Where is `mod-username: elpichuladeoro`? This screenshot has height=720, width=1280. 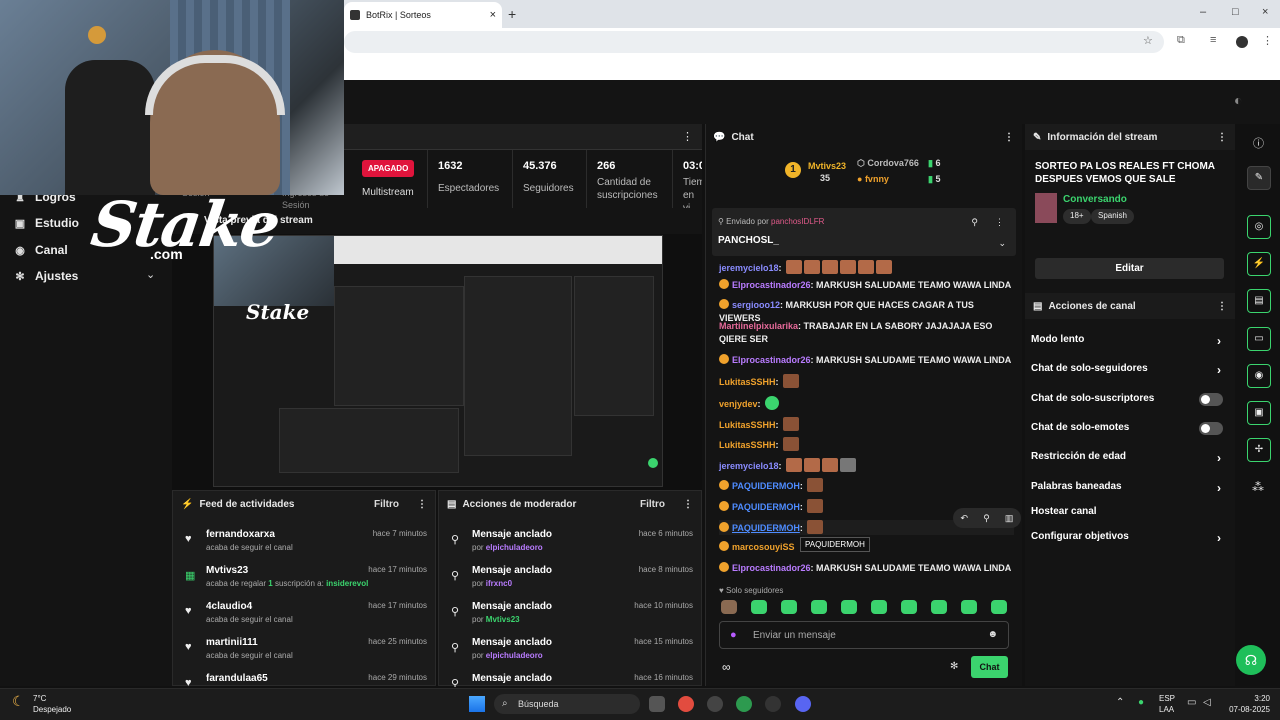 mod-username: elpichuladeoro is located at coordinates (514, 547).